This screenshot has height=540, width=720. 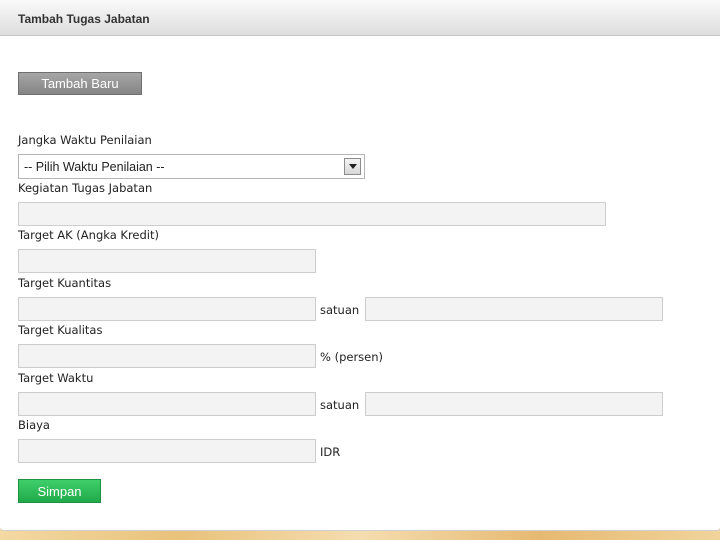 What do you see at coordinates (514, 404) in the screenshot?
I see `time-unit-input` at bounding box center [514, 404].